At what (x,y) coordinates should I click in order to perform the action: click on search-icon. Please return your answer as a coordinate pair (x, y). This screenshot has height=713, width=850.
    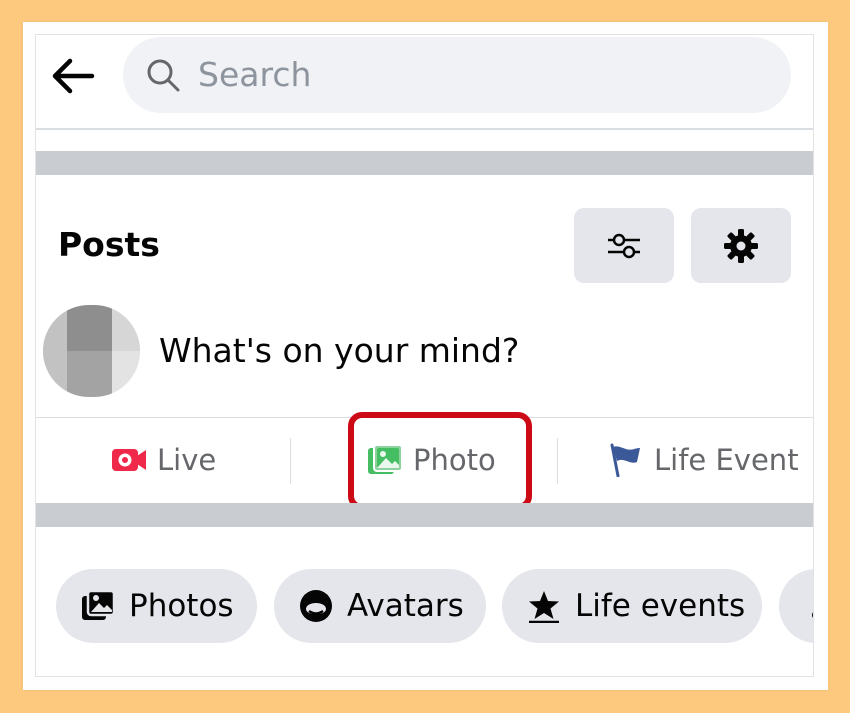
    Looking at the image, I should click on (163, 75).